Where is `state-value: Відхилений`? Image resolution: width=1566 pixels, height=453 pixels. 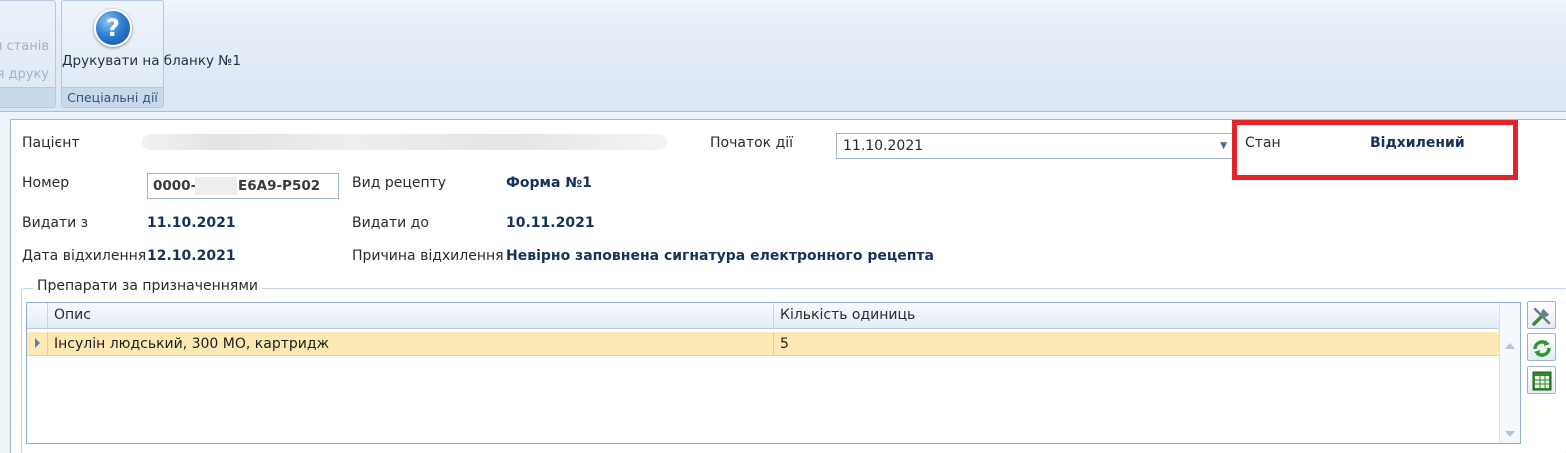
state-value: Відхилений is located at coordinates (1417, 143).